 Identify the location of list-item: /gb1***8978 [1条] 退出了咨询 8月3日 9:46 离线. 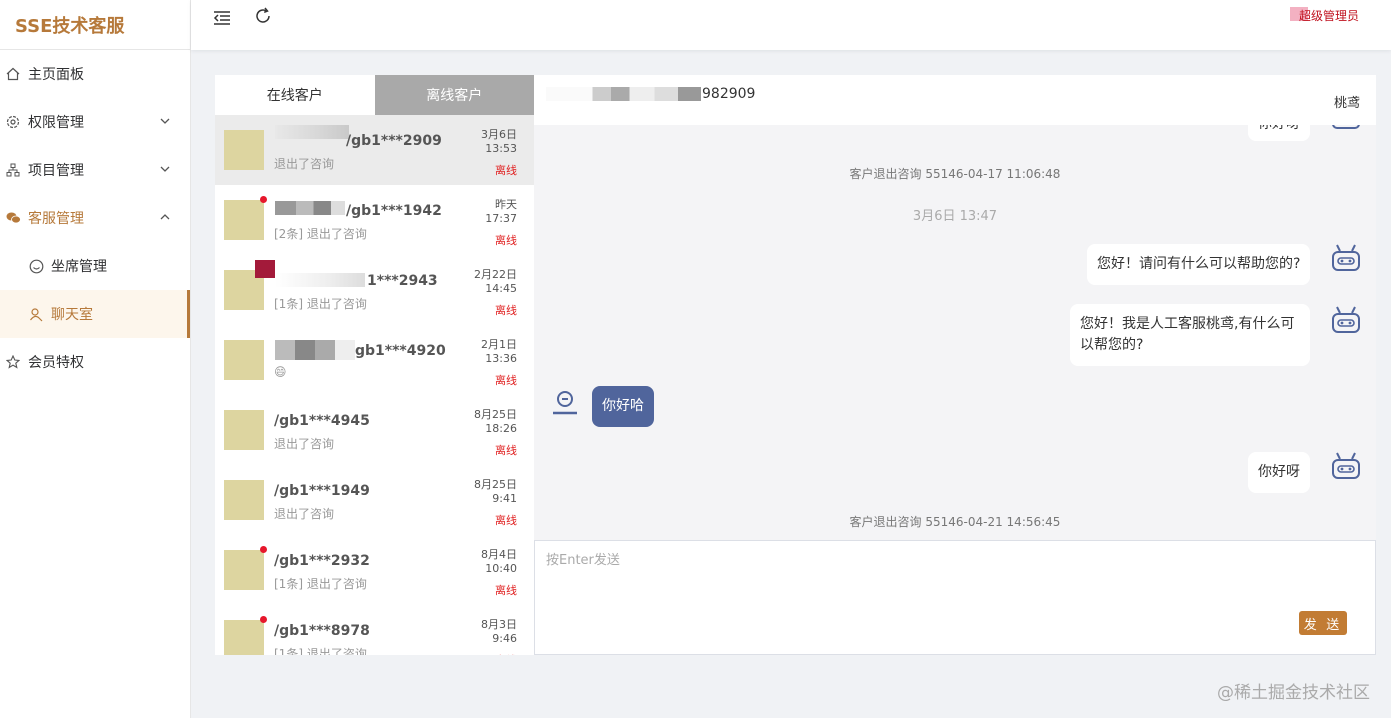
(374, 630).